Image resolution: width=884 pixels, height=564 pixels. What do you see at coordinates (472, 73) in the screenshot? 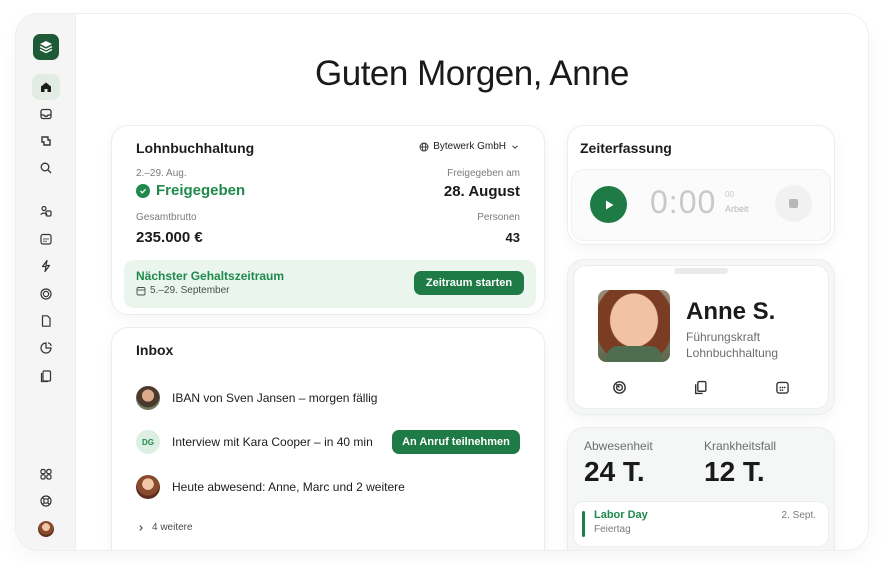
I see `page-title: Guten Morgen, Anne` at bounding box center [472, 73].